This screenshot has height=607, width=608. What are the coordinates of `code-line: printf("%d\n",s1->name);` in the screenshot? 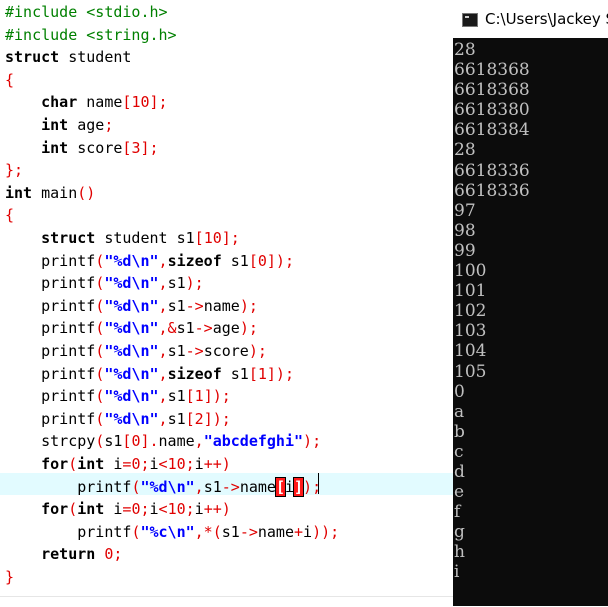 It's located at (131, 306).